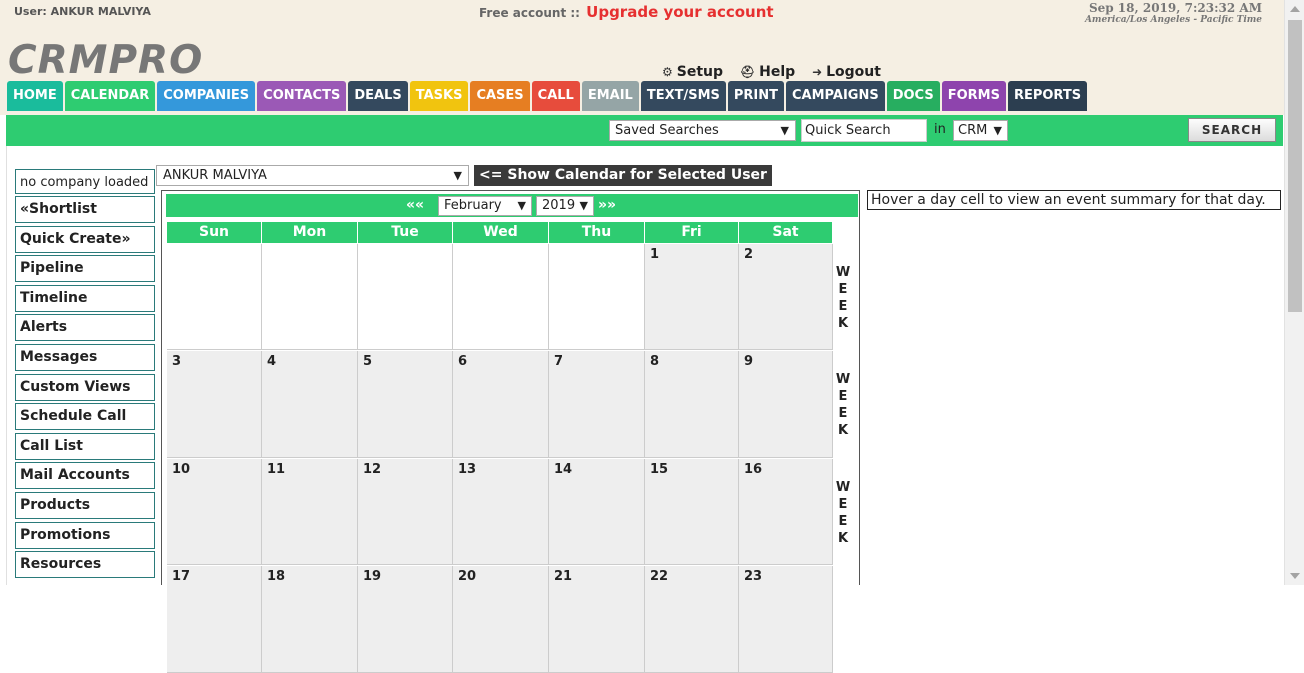 This screenshot has width=1304, height=673. What do you see at coordinates (1295, 576) in the screenshot?
I see `scroll-down-icon` at bounding box center [1295, 576].